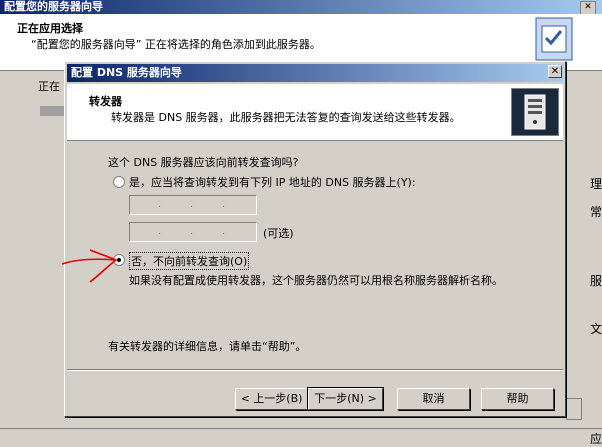 The image size is (602, 447). What do you see at coordinates (176, 44) in the screenshot?
I see `background-header-subtitle: “配置您的服务器向导” 正在将选择的角色添加到此服务器。` at bounding box center [176, 44].